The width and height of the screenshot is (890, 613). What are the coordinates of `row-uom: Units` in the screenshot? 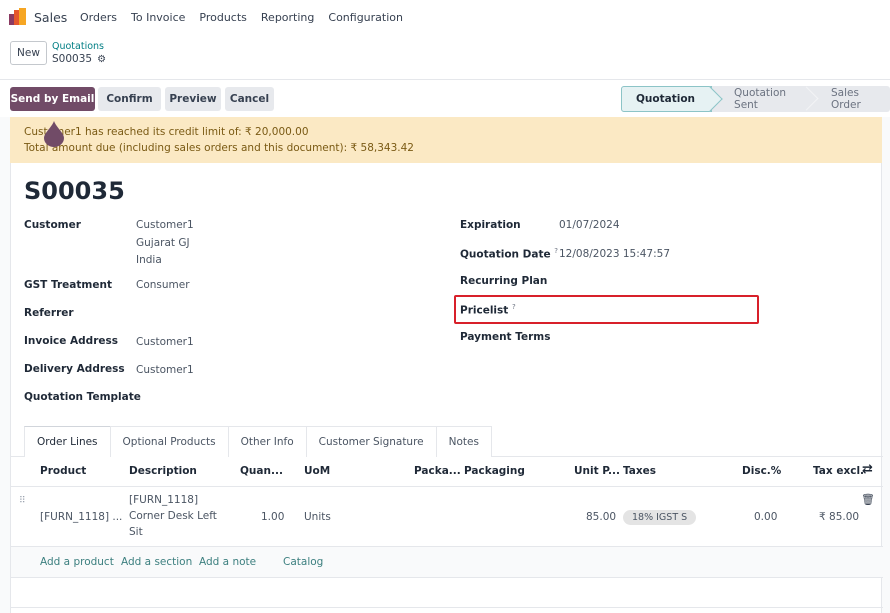 It's located at (317, 517).